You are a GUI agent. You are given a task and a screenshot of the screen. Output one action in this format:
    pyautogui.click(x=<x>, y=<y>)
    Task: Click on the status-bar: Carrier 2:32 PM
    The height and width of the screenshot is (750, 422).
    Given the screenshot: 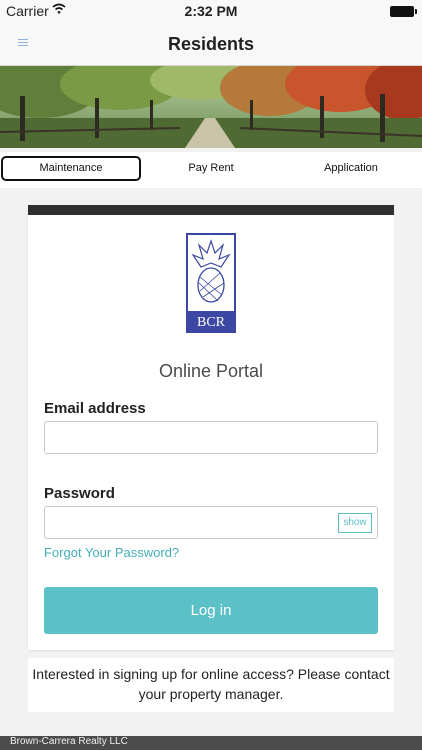 What is the action you would take?
    pyautogui.click(x=211, y=11)
    